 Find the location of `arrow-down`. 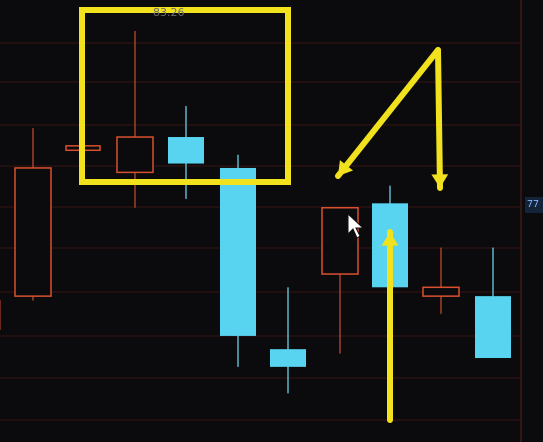

arrow-down is located at coordinates (440, 119).